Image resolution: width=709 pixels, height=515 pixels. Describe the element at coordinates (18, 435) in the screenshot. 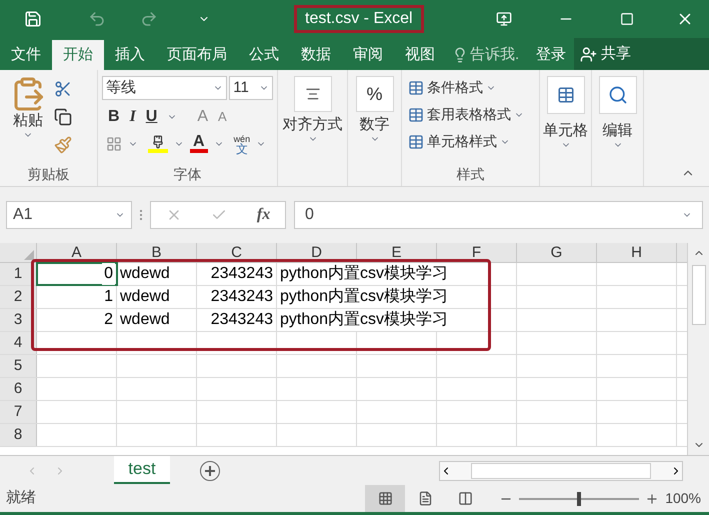

I see `row-header: 8` at that location.